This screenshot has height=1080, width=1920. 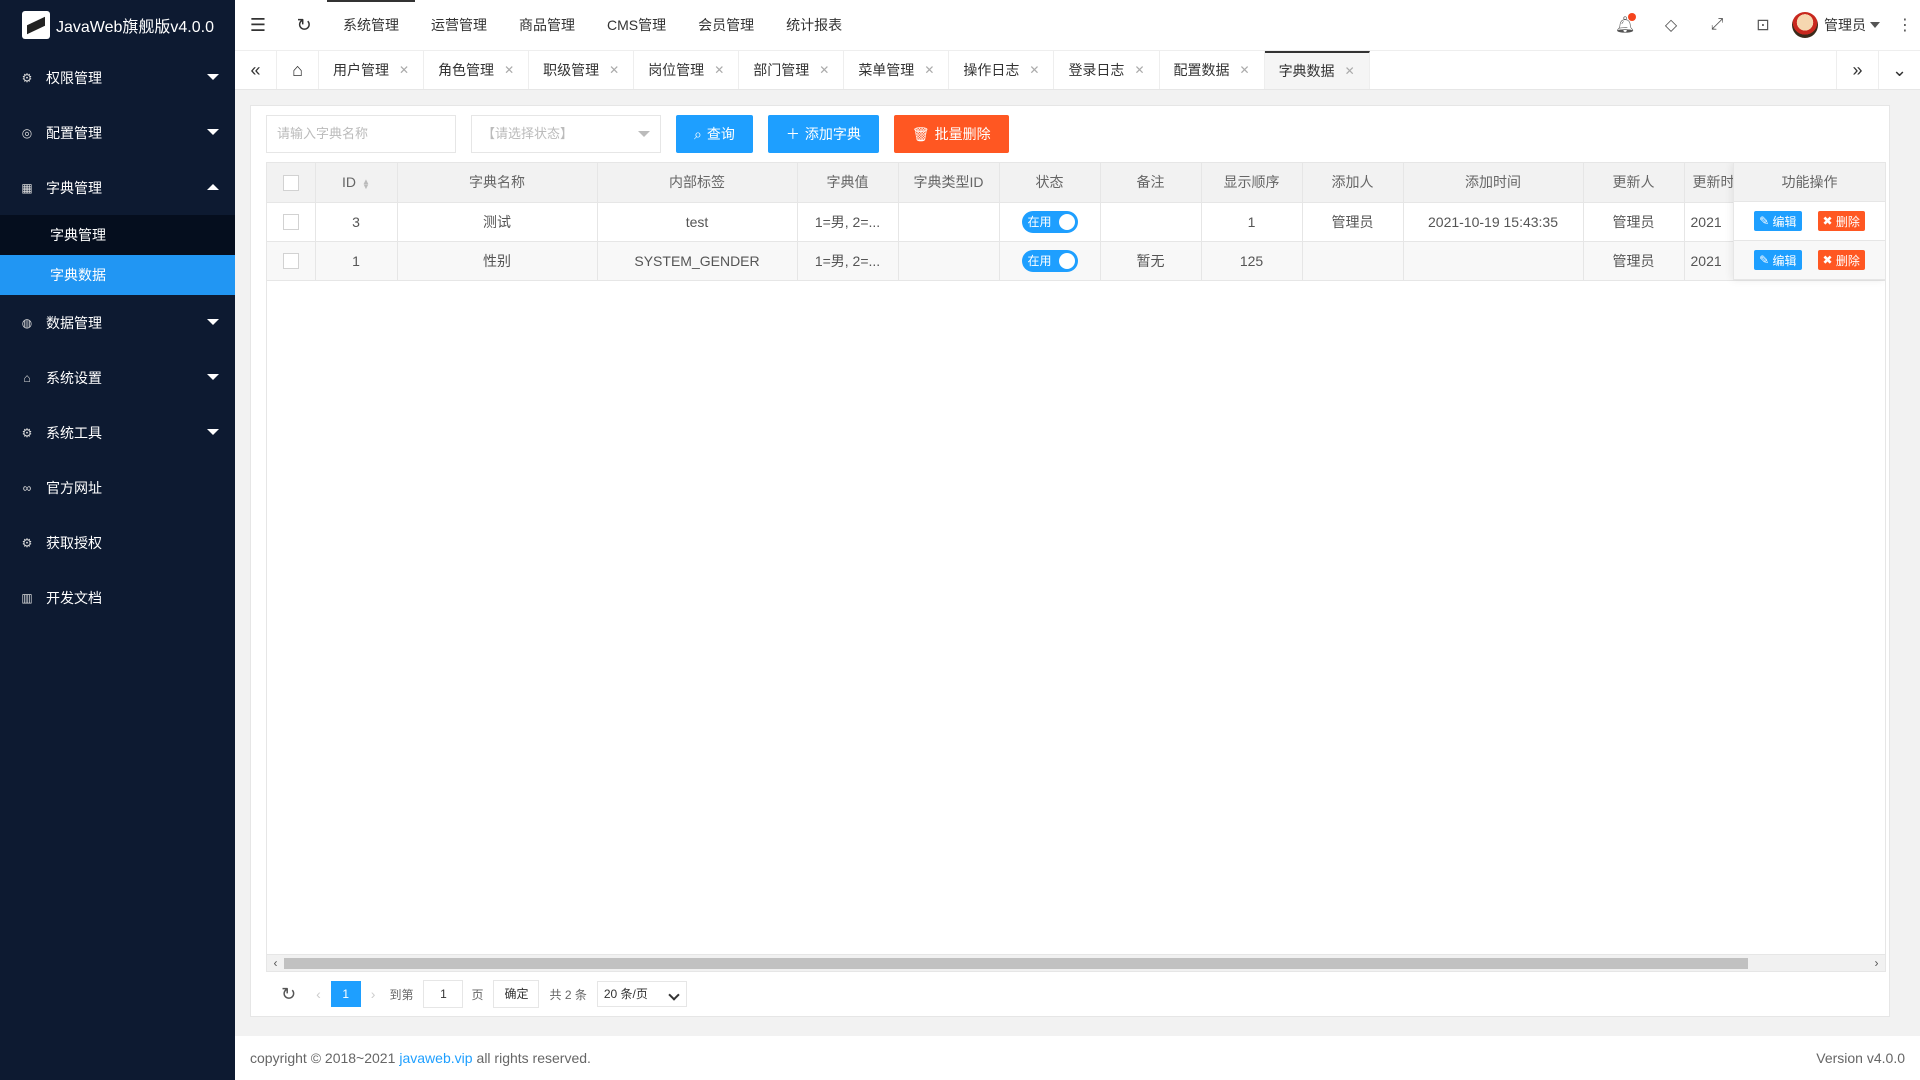 I want to click on page-size-select: 20 条/页, so click(x=641, y=994).